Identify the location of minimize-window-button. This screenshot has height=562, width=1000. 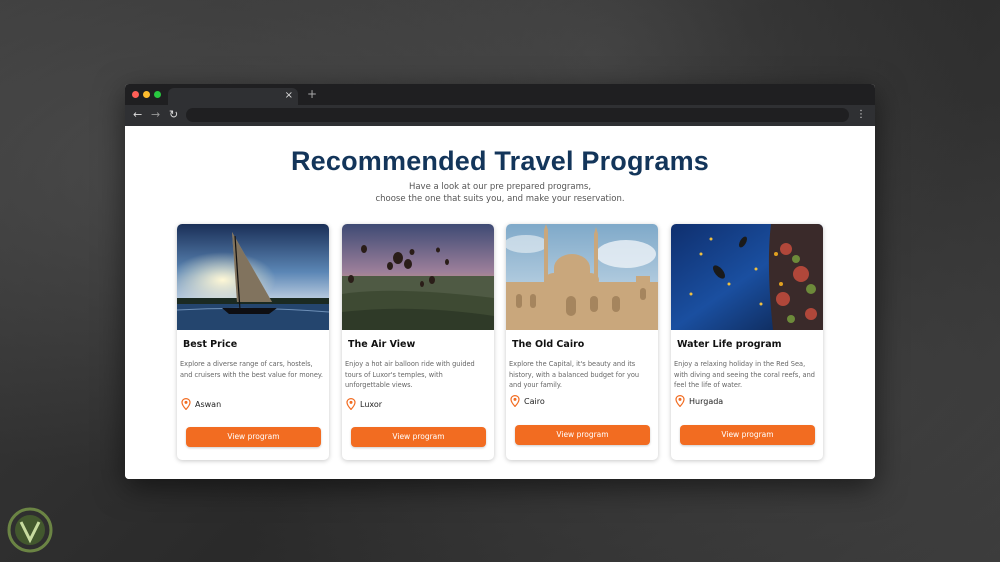
(146, 94).